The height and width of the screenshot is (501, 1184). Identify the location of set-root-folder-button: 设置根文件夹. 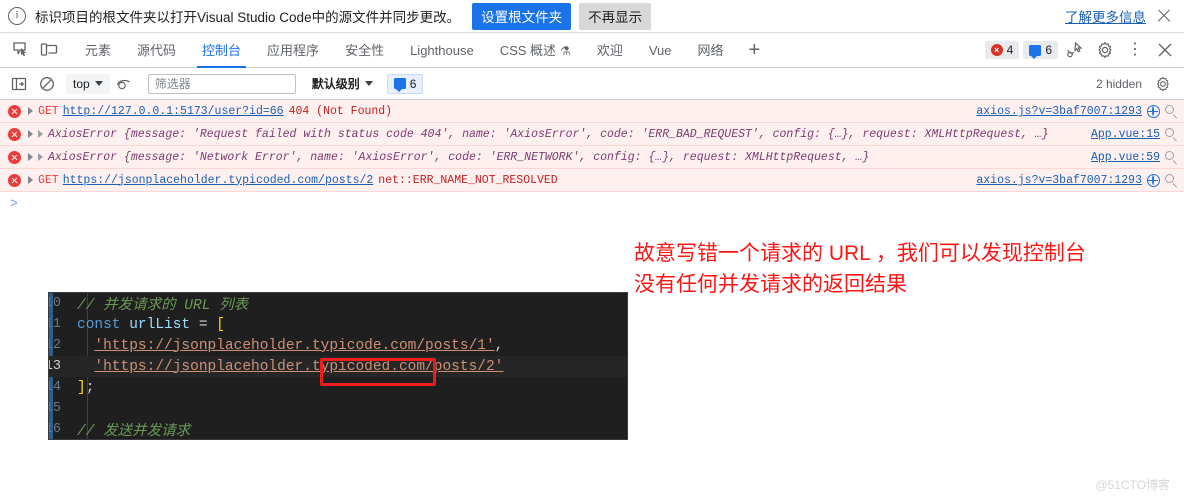
(522, 16).